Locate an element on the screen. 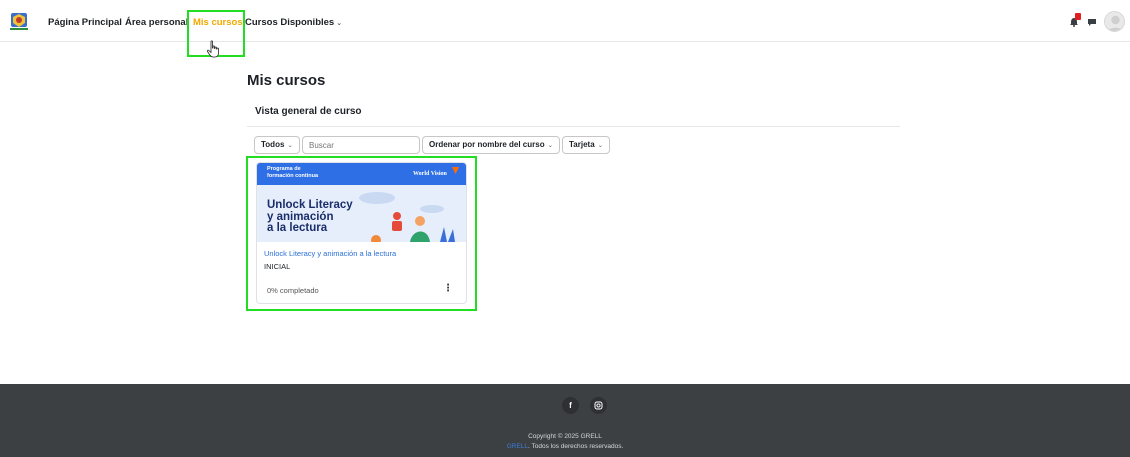 The height and width of the screenshot is (457, 1130). view-label: Tarjeta is located at coordinates (582, 144).